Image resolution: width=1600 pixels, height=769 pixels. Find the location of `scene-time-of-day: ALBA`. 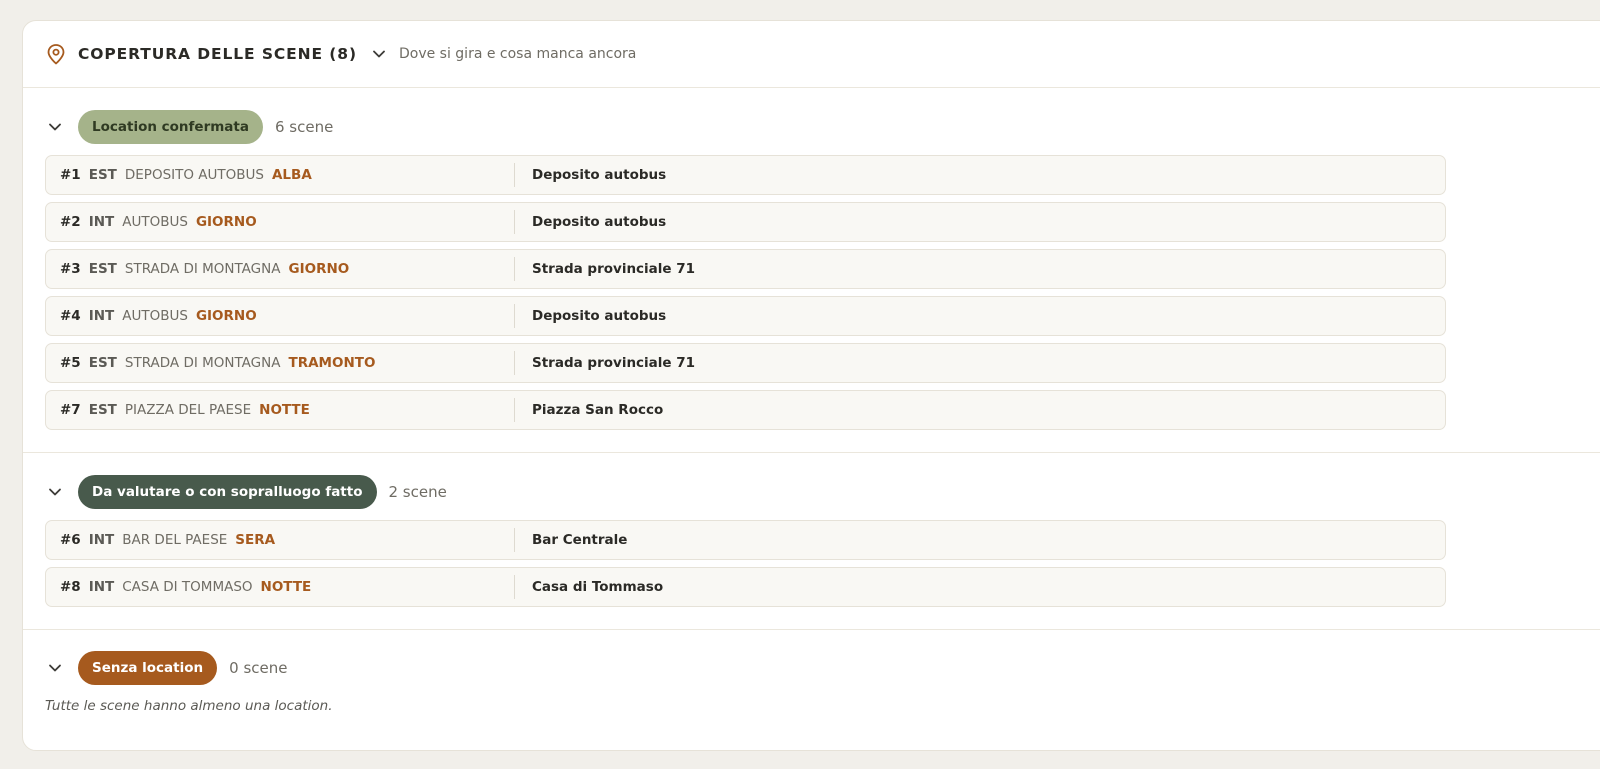

scene-time-of-day: ALBA is located at coordinates (291, 175).